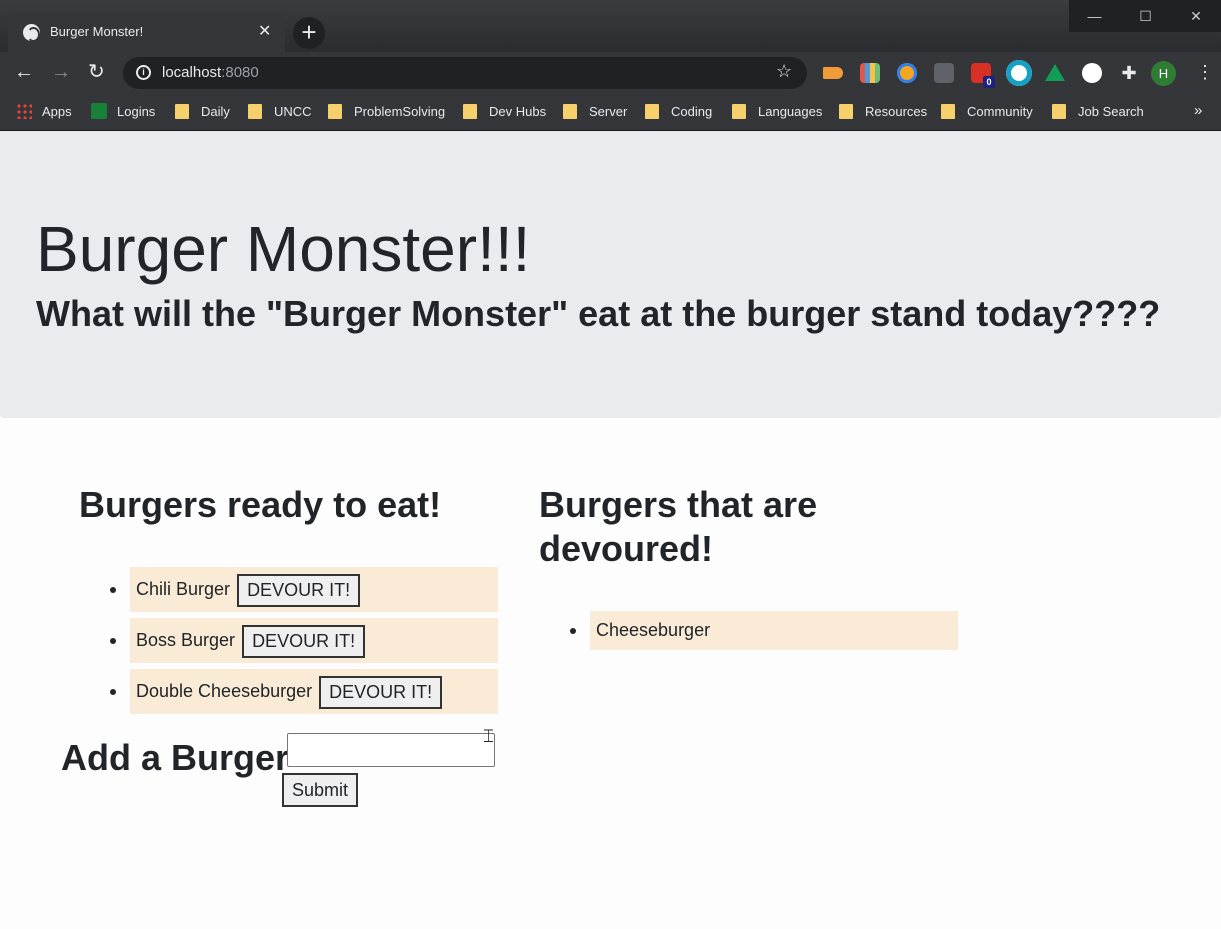 The image size is (1221, 929). Describe the element at coordinates (907, 73) in the screenshot. I see `extension-compass-icon` at that location.